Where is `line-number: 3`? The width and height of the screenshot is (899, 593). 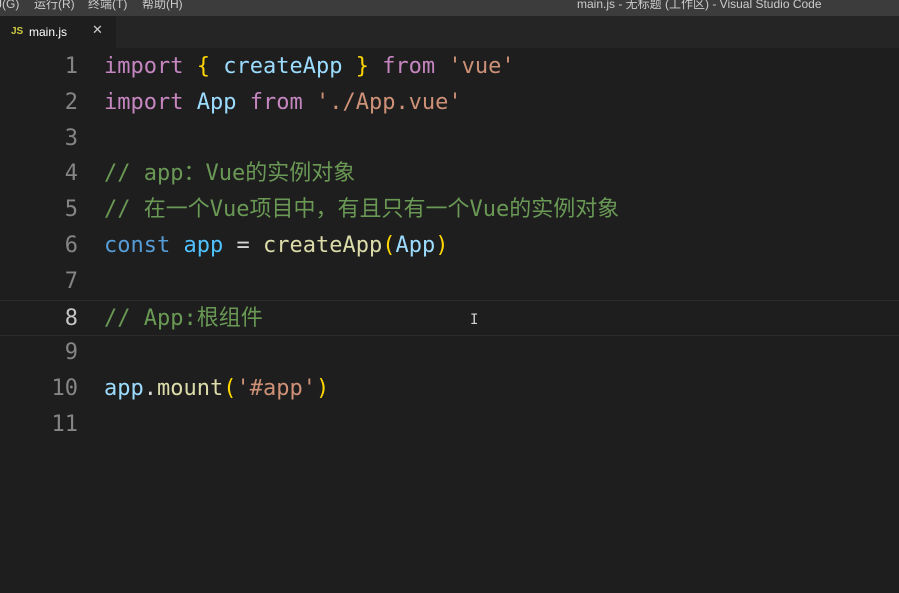
line-number: 3 is located at coordinates (71, 138).